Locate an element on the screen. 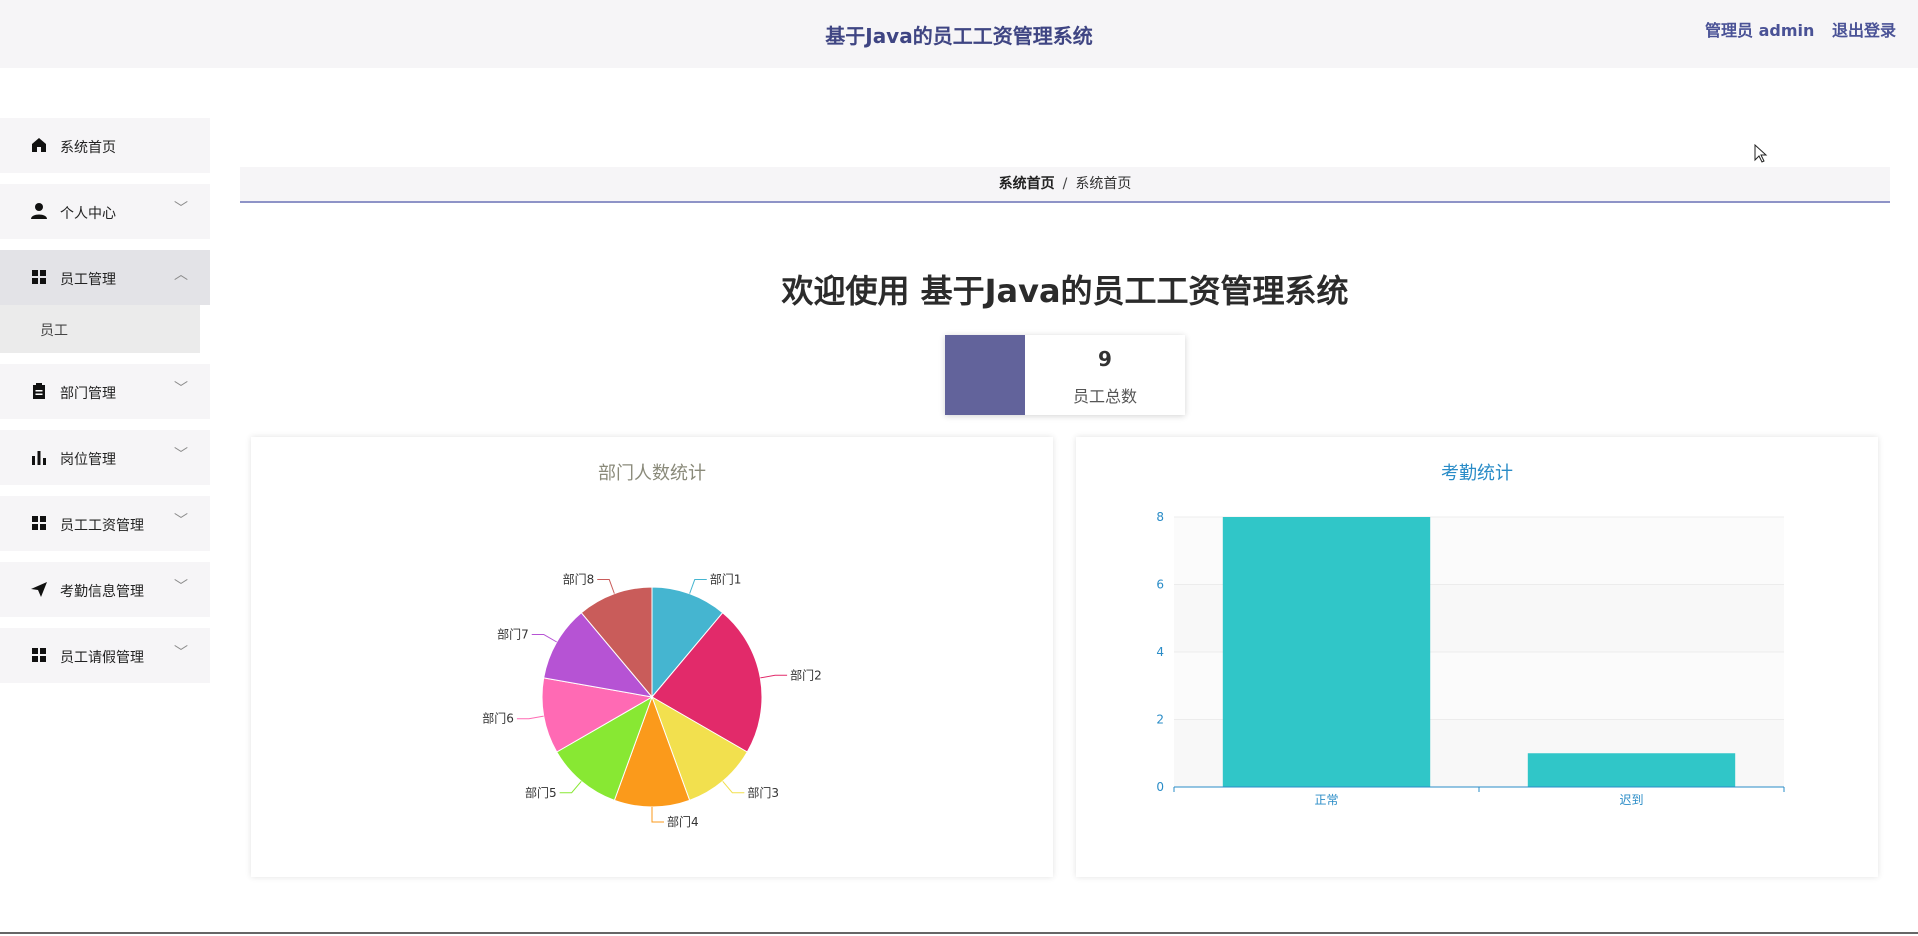  sidebar-item-home: 系统首页 is located at coordinates (105, 145).